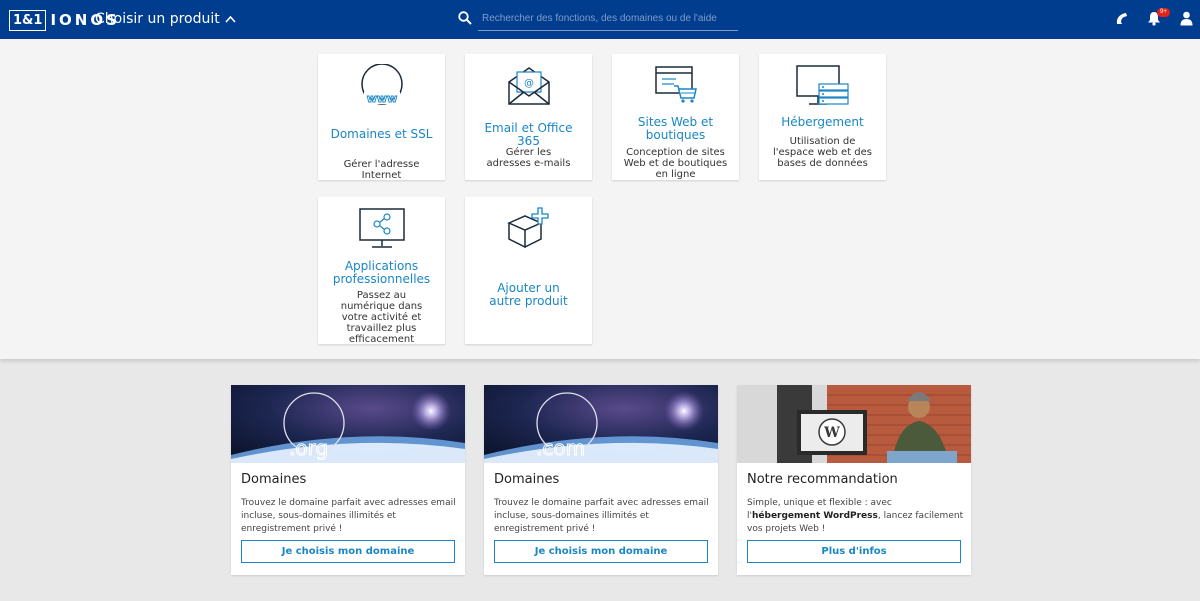  I want to click on svg-text: www, so click(381, 98).